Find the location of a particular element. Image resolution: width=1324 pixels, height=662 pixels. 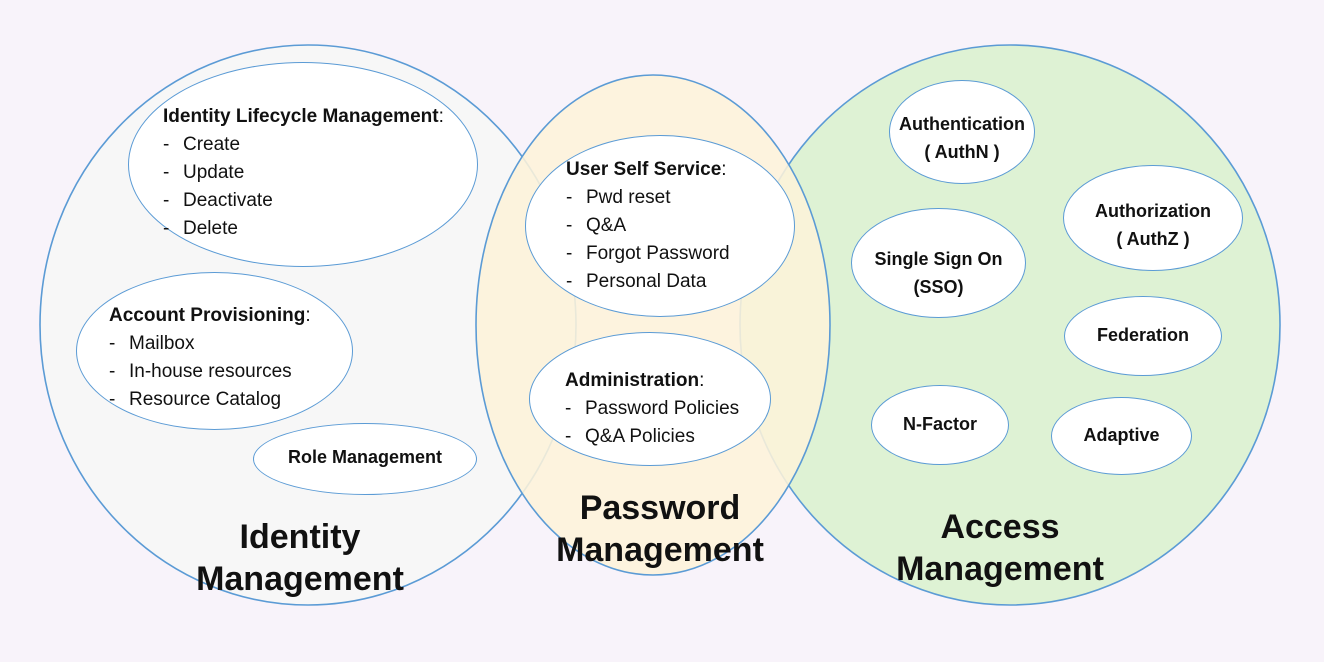

list-item: - Personal Data is located at coordinates (636, 281).